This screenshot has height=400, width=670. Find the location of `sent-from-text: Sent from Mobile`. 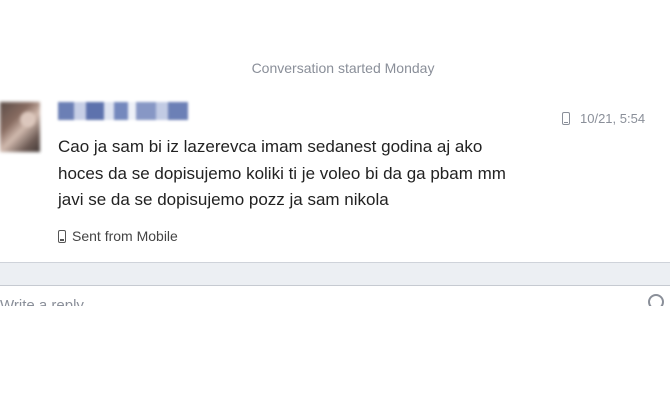

sent-from-text: Sent from Mobile is located at coordinates (125, 236).